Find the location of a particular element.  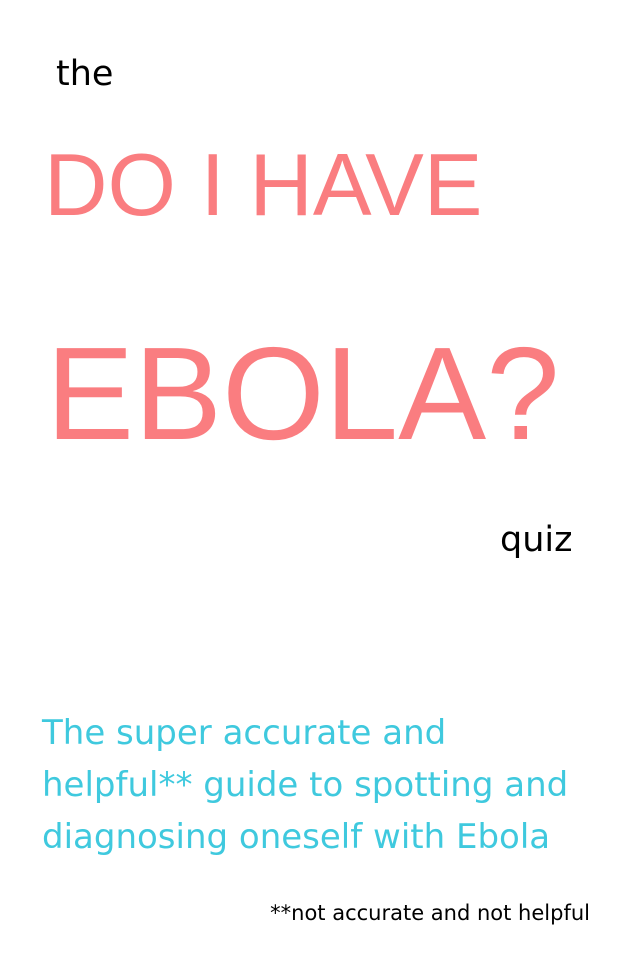

title-line-1: DO I HAVE is located at coordinates (263, 184).